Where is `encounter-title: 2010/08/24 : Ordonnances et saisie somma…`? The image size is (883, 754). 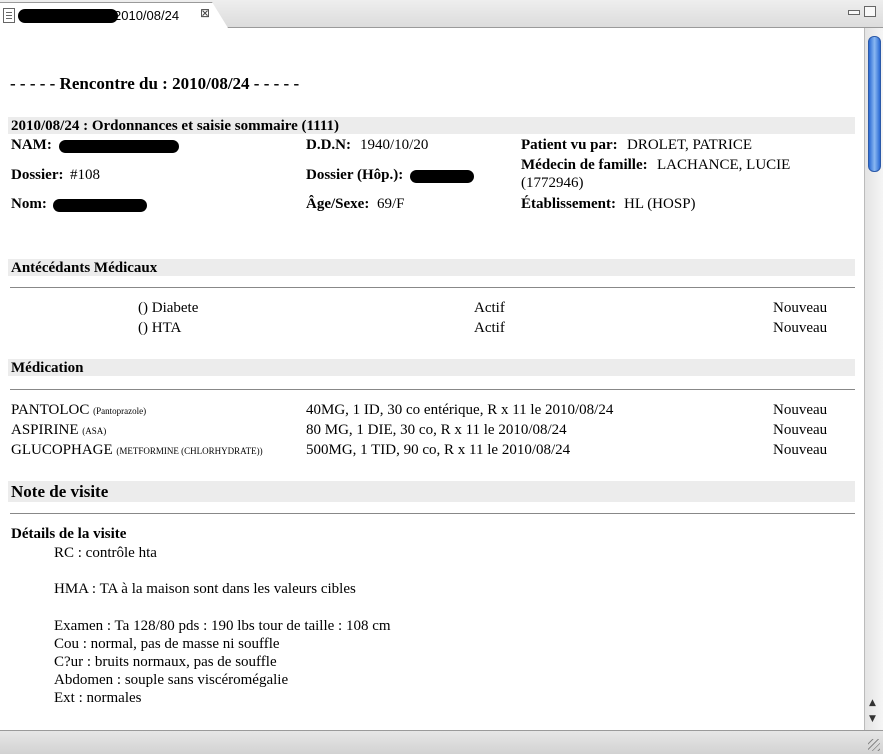 encounter-title: 2010/08/24 : Ordonnances et saisie somma… is located at coordinates (175, 126).